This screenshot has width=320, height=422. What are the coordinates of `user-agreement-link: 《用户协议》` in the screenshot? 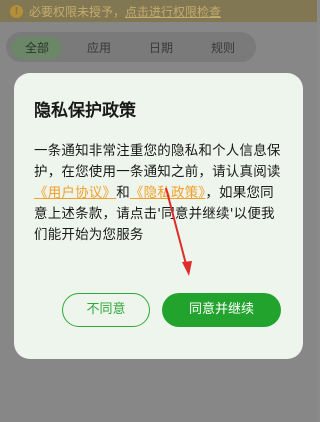 It's located at (75, 193).